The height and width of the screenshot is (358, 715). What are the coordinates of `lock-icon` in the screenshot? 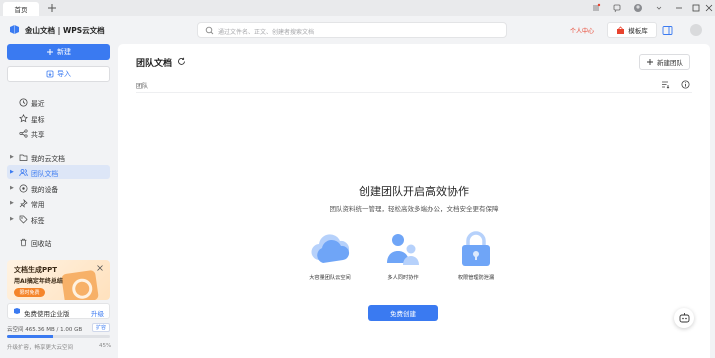 It's located at (476, 248).